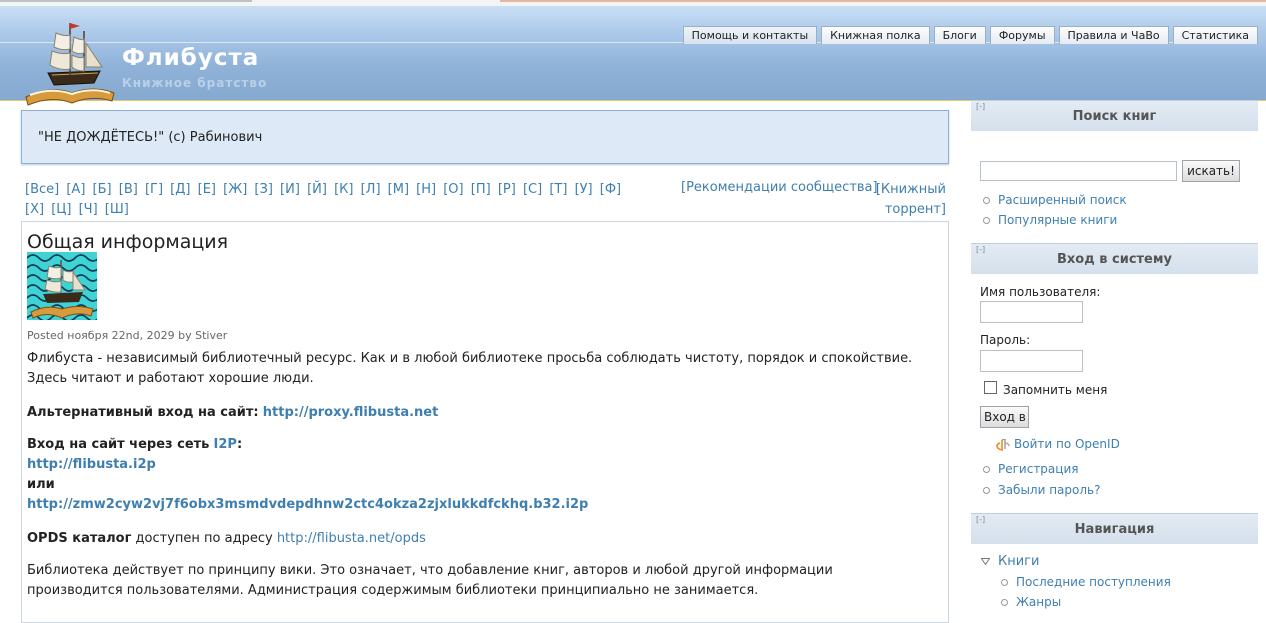  What do you see at coordinates (128, 189) in the screenshot?
I see `alphabet-letter-link-3: [В]` at bounding box center [128, 189].